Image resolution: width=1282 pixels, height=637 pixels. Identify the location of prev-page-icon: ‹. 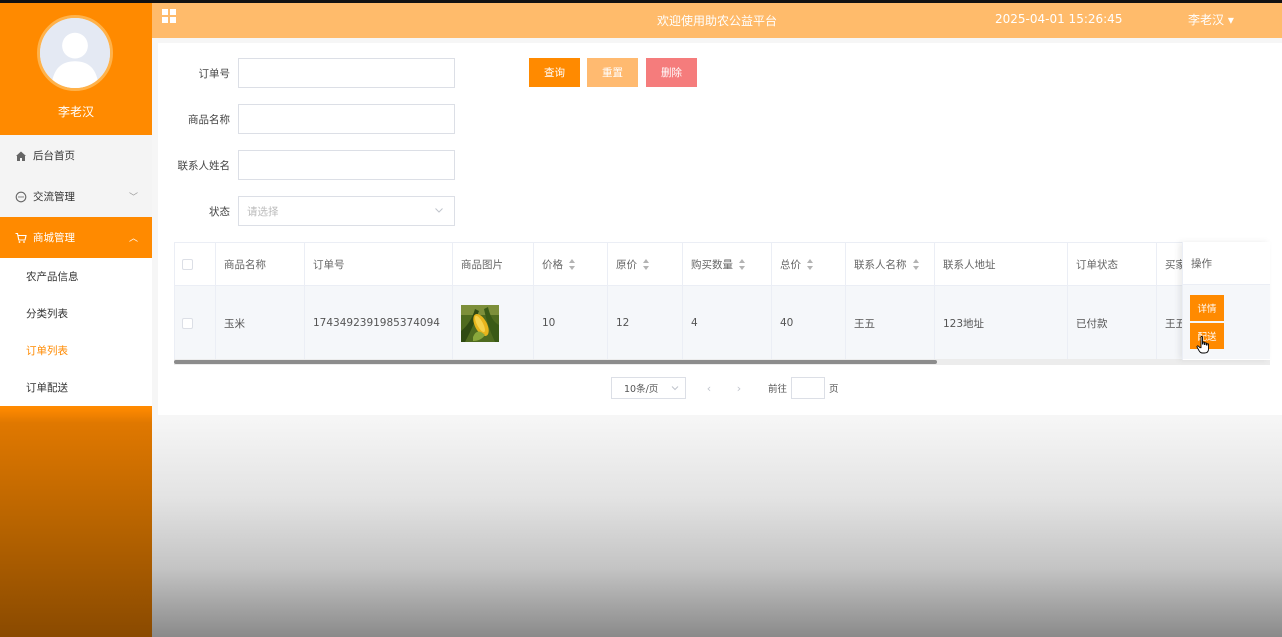
(709, 388).